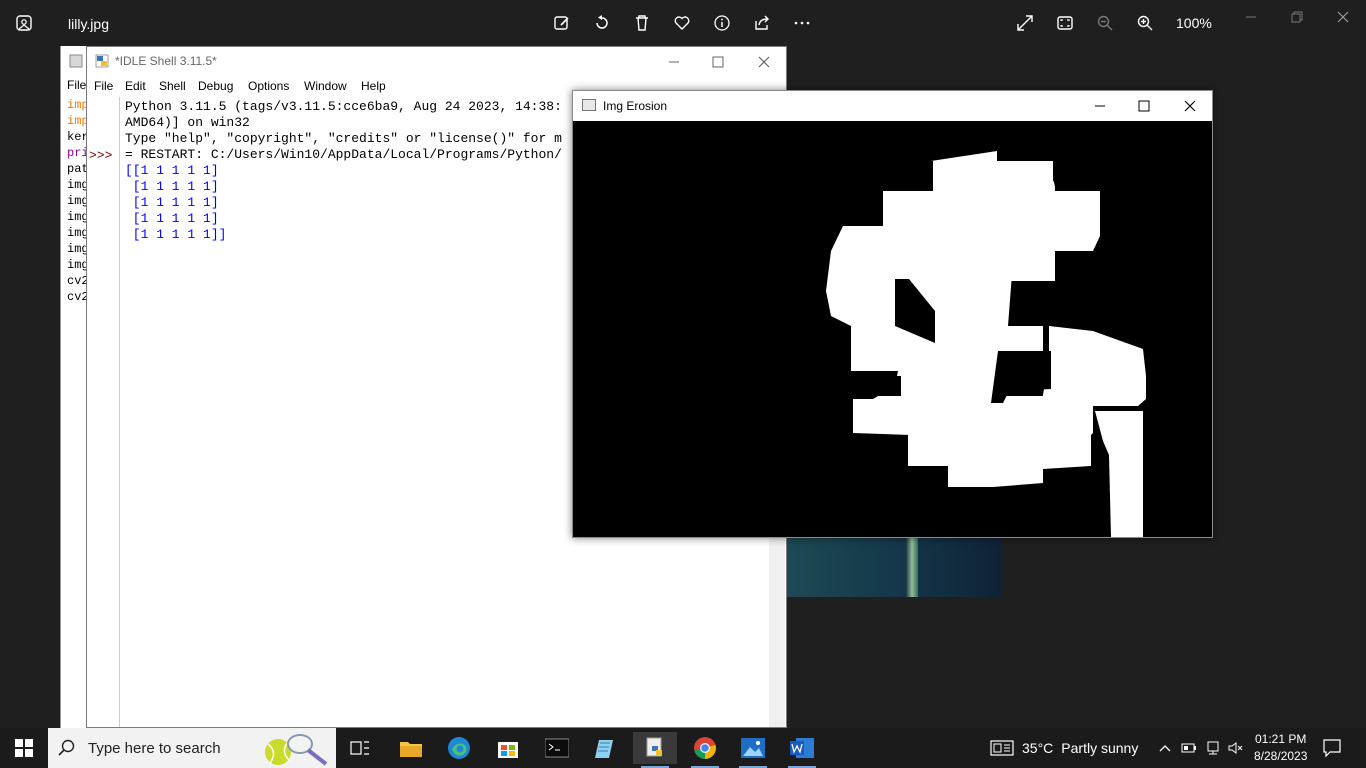  I want to click on favorite-icon, so click(682, 23).